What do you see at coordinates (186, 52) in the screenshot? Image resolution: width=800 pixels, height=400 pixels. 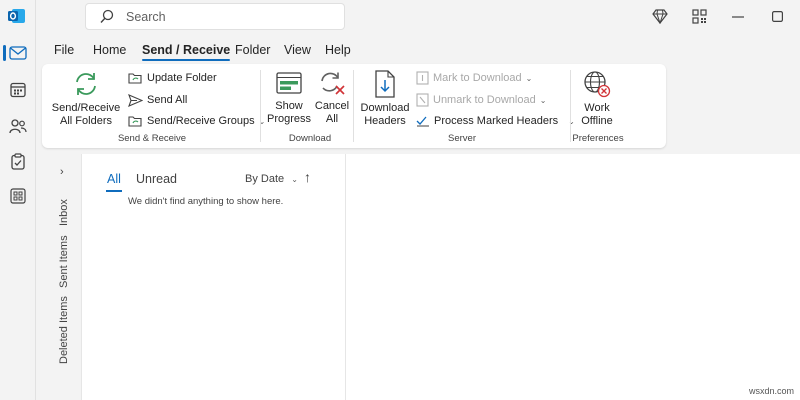 I see `tab-send-receive: Send / Receive` at bounding box center [186, 52].